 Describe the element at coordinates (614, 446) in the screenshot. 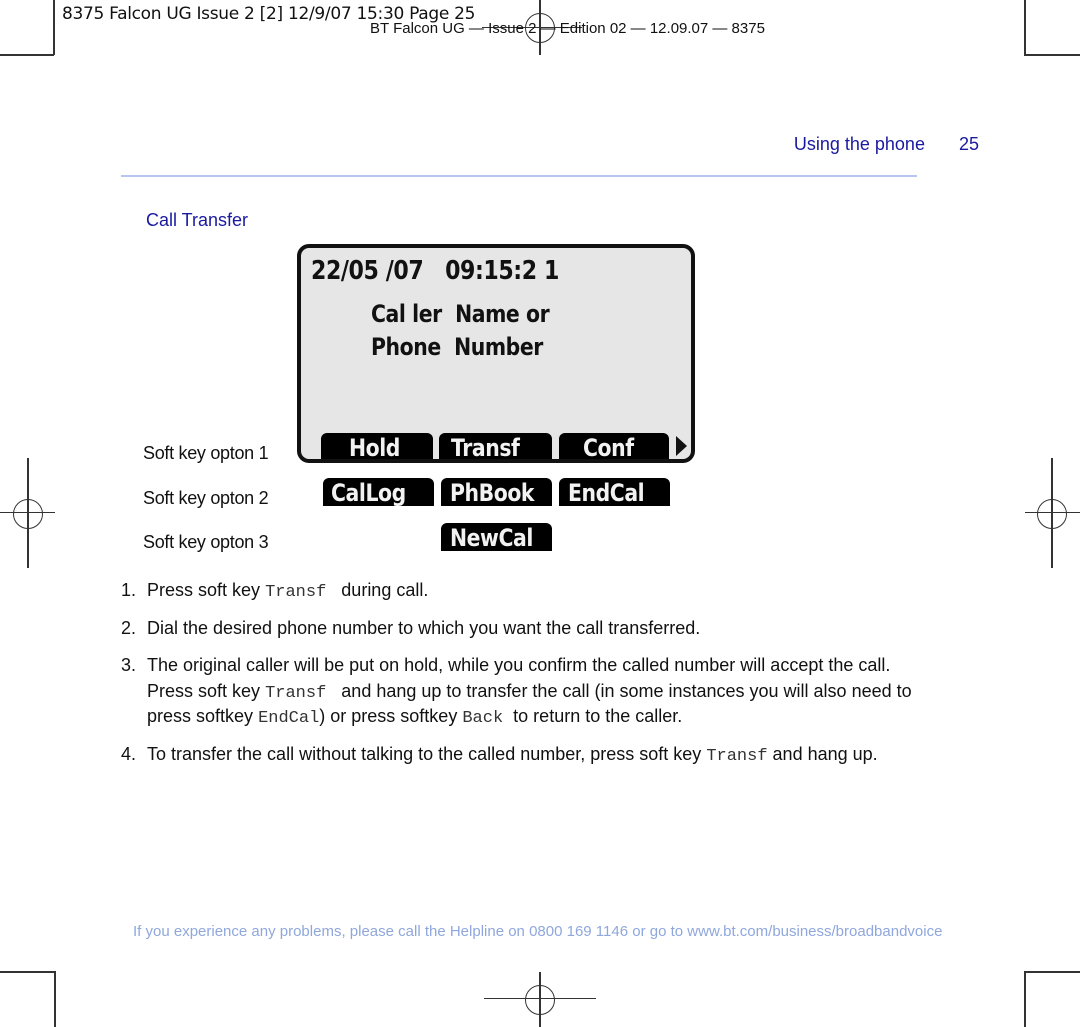

I see `softkey-conference: Conf` at that location.